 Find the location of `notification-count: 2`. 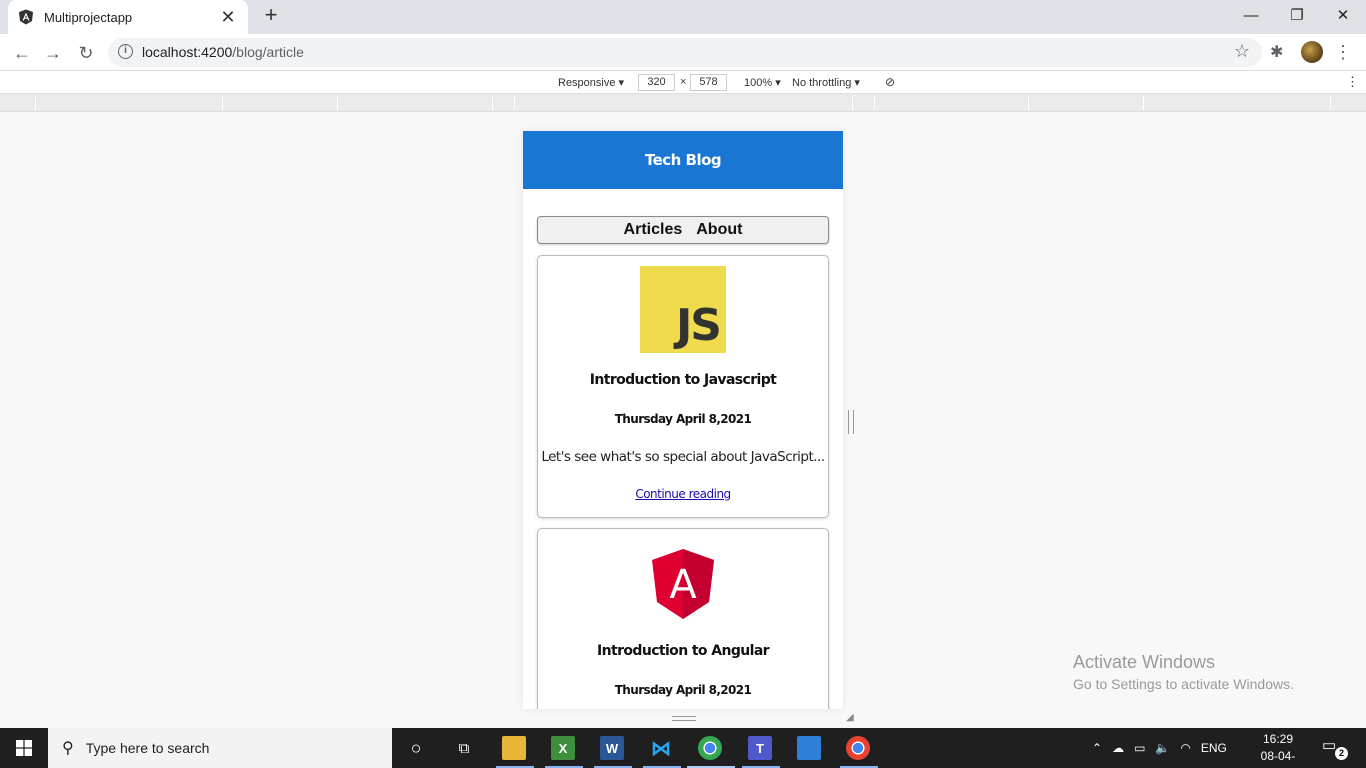

notification-count: 2 is located at coordinates (1341, 753).